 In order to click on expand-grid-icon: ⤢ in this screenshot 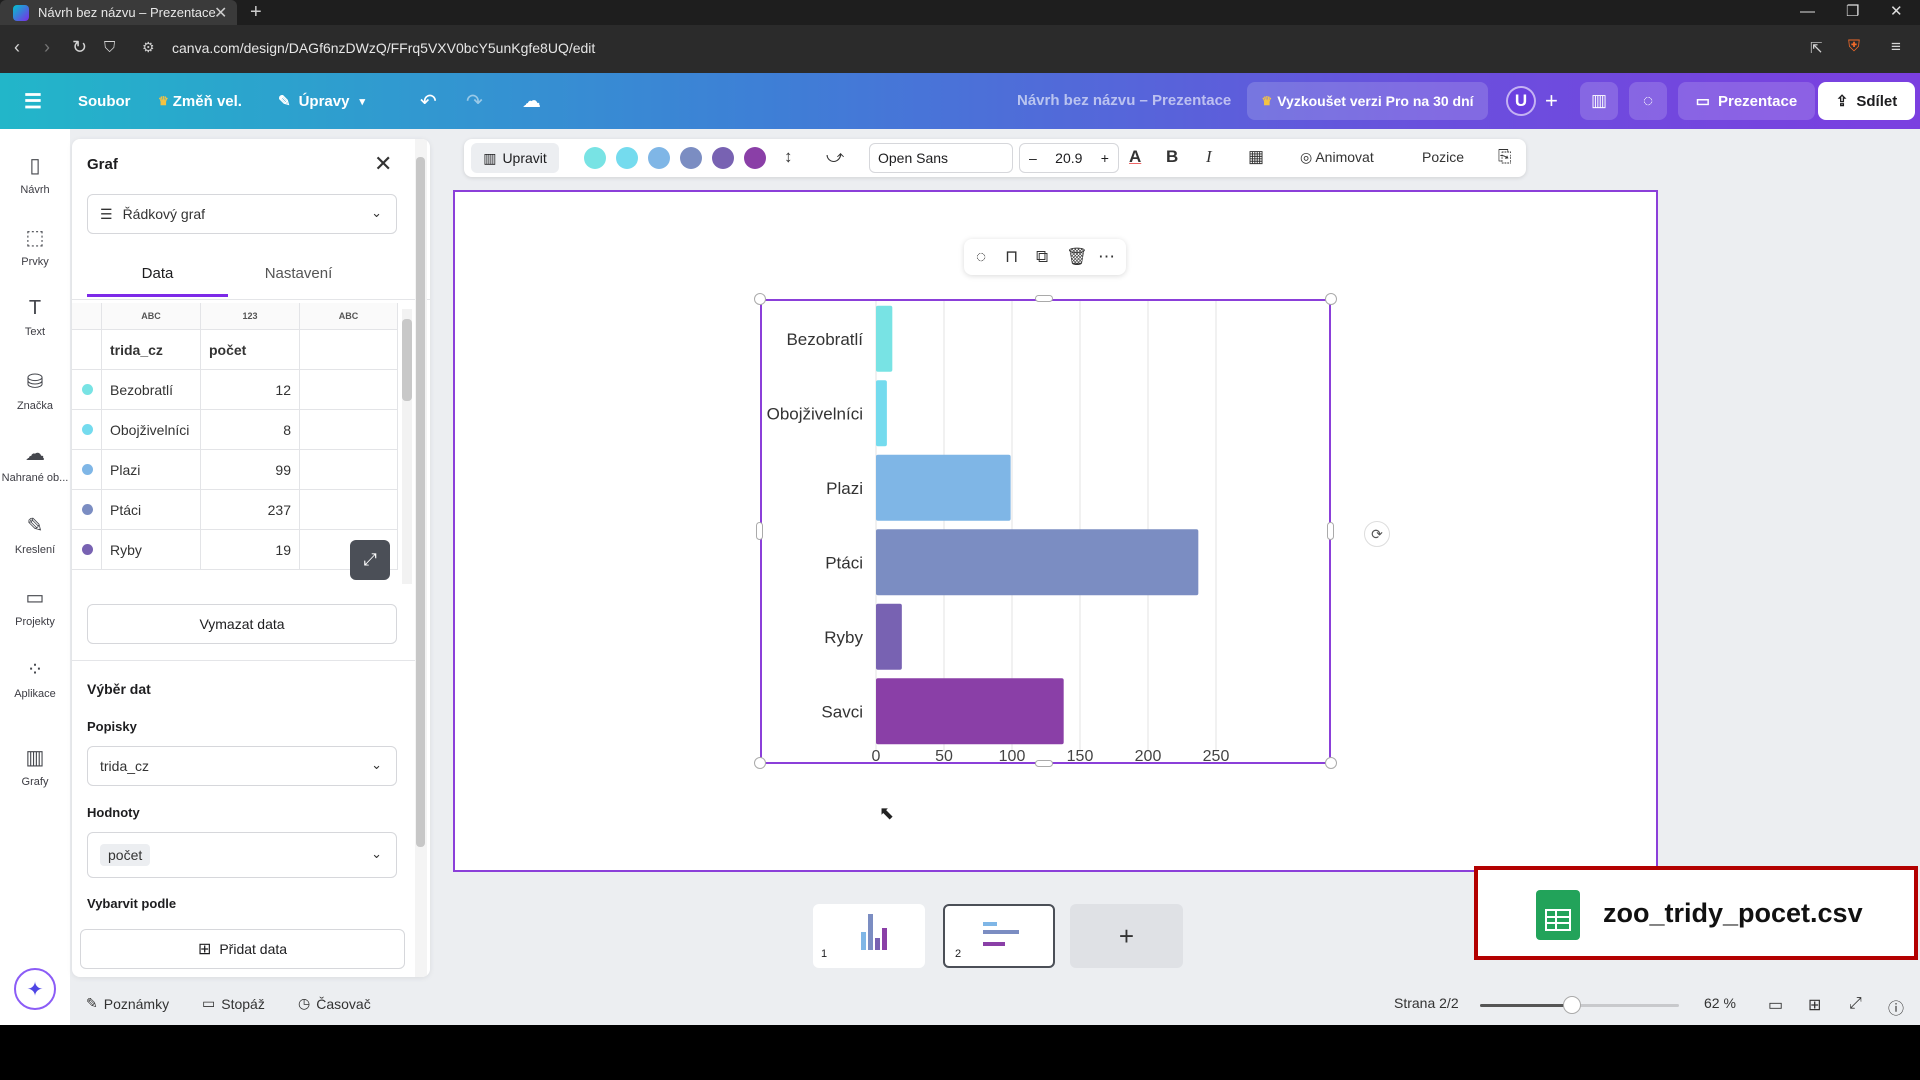, I will do `click(370, 560)`.